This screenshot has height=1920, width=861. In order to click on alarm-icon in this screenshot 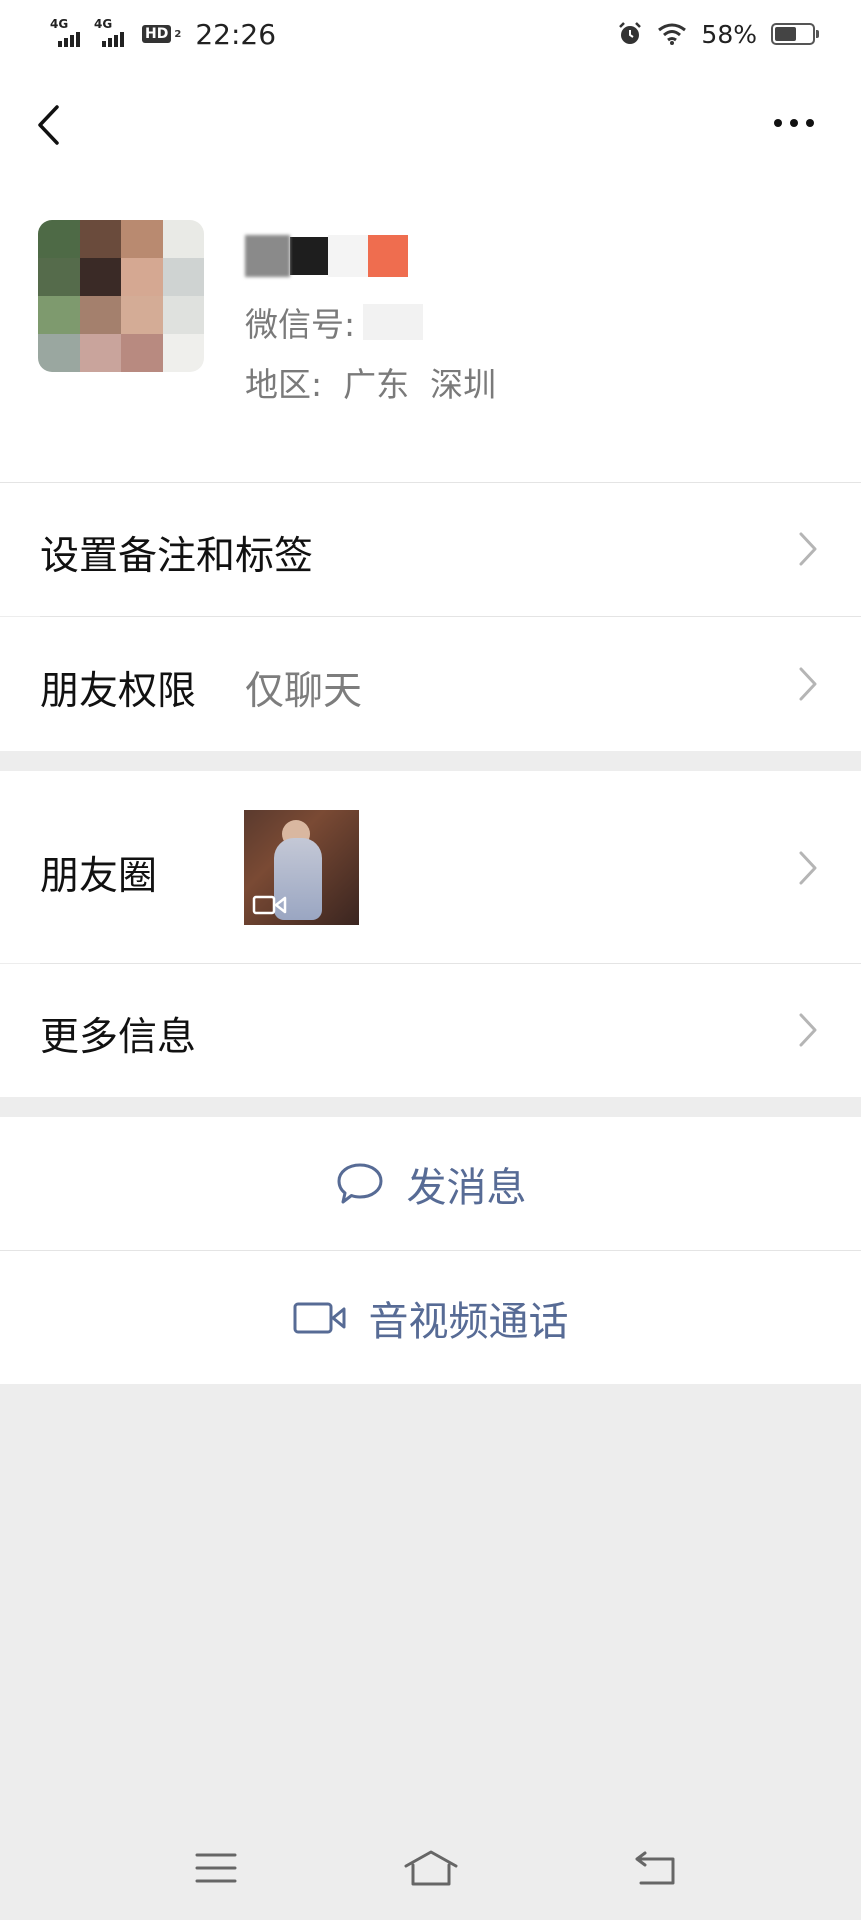, I will do `click(630, 33)`.